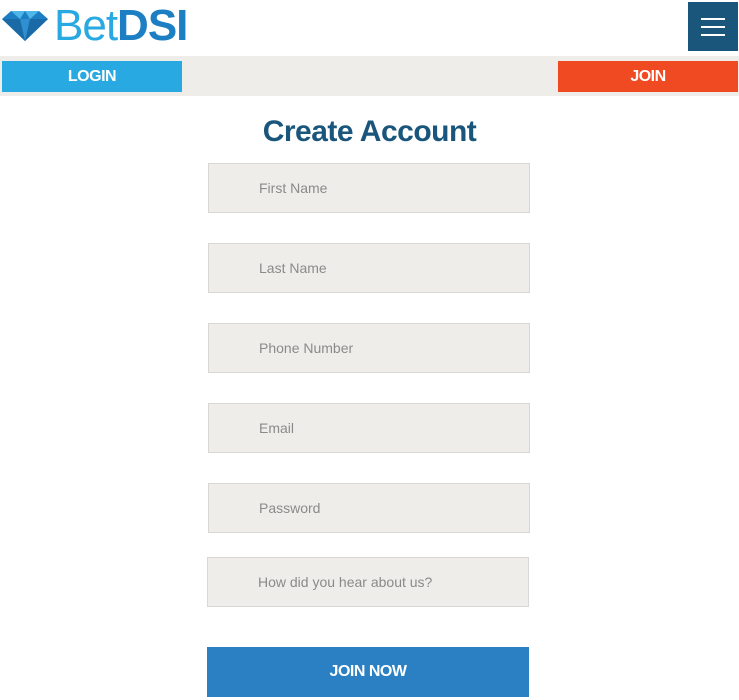 Image resolution: width=739 pixels, height=700 pixels. Describe the element at coordinates (369, 268) in the screenshot. I see `last-name-field` at that location.